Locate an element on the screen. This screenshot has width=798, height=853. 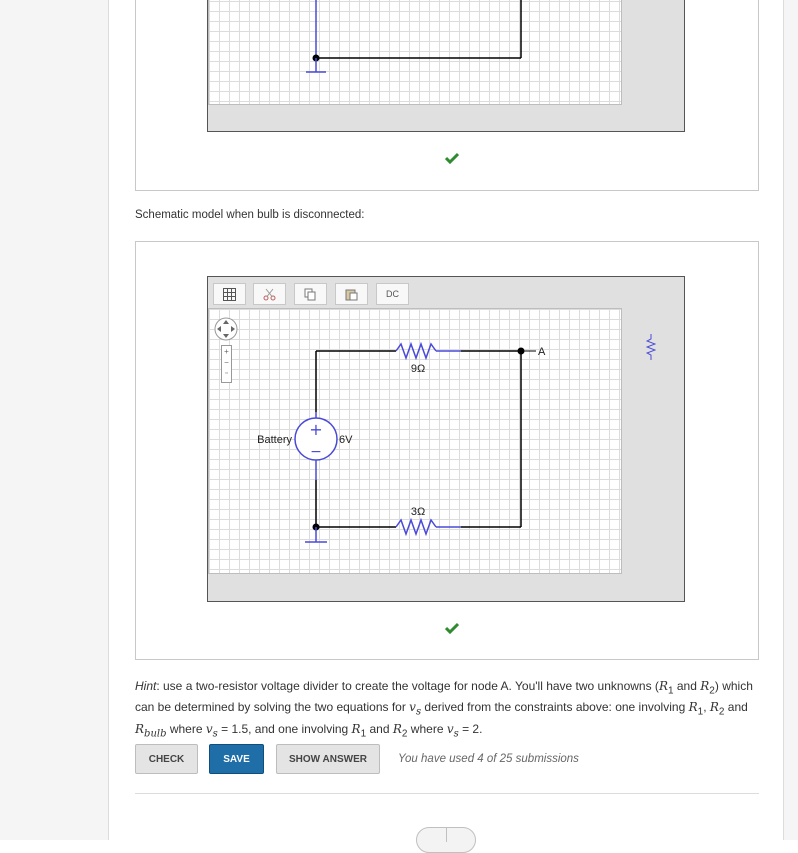
resistor-part-icon is located at coordinates (651, 347).